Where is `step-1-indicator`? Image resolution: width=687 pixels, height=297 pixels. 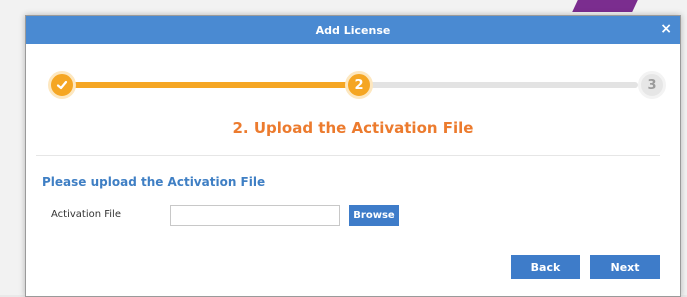 step-1-indicator is located at coordinates (62, 85).